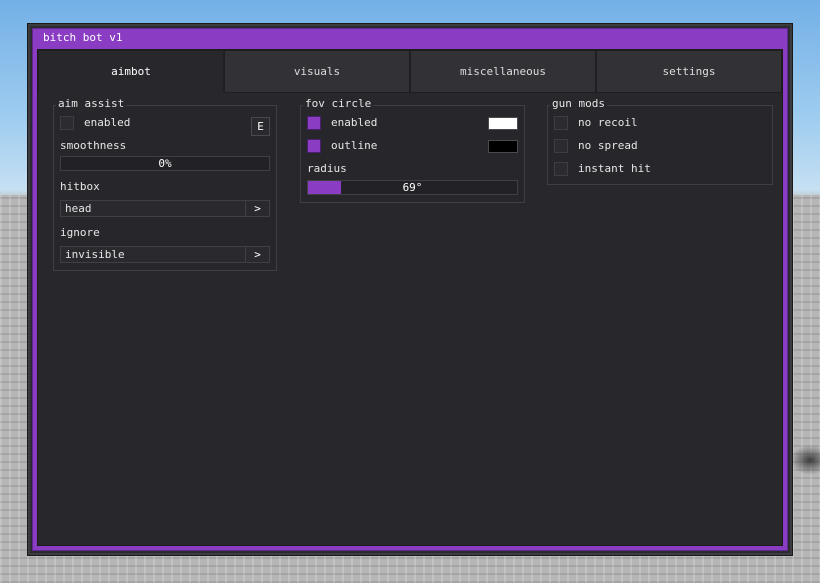 This screenshot has width=820, height=583. I want to click on fov-outline-row: outline, so click(412, 148).